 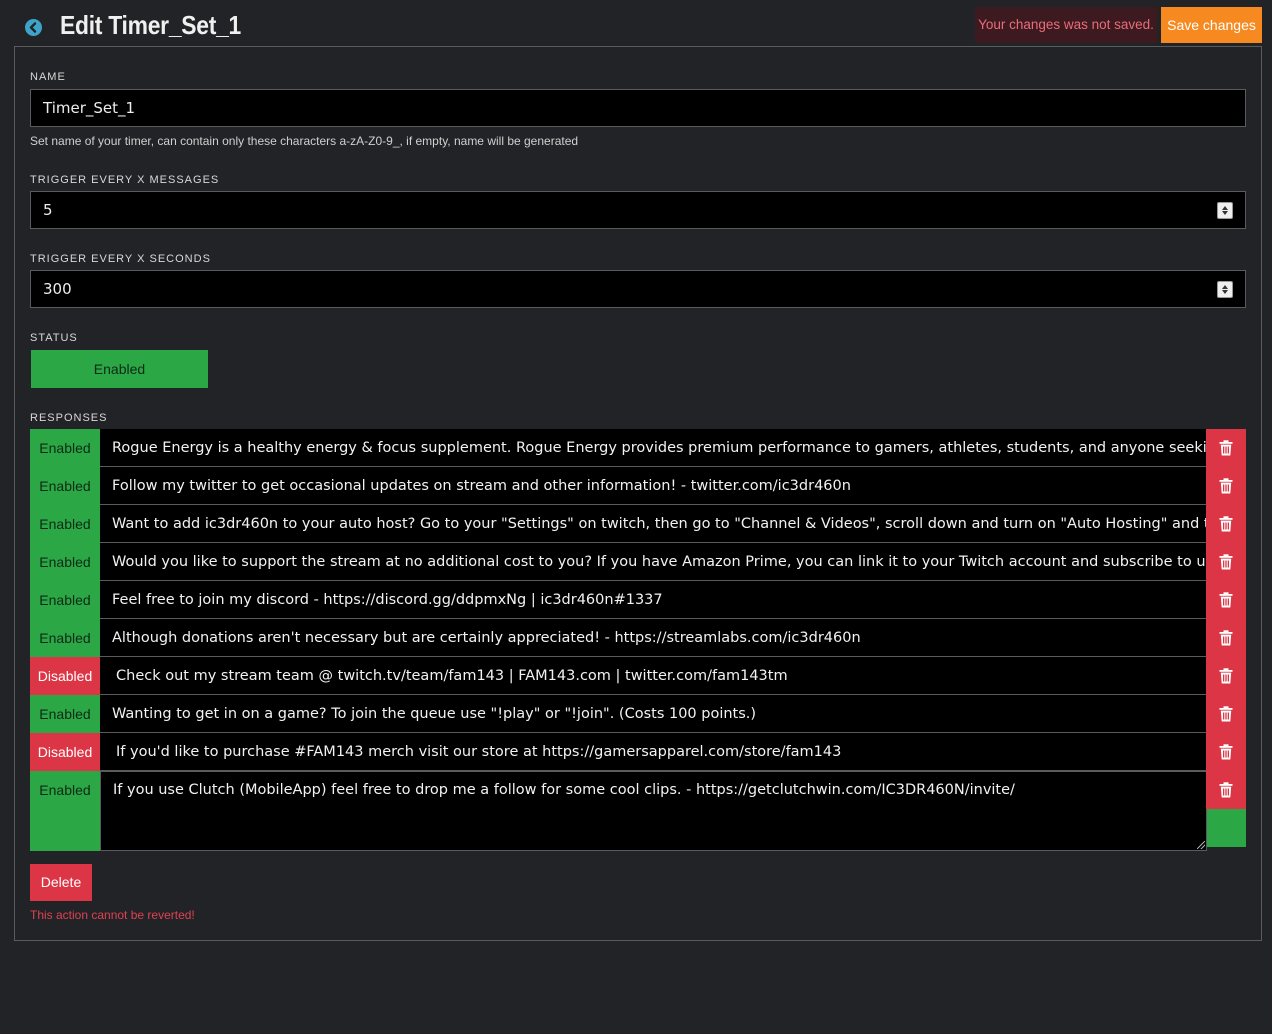 What do you see at coordinates (125, 180) in the screenshot?
I see `messages-label: TRIGGER EVERY X MESSAGES` at bounding box center [125, 180].